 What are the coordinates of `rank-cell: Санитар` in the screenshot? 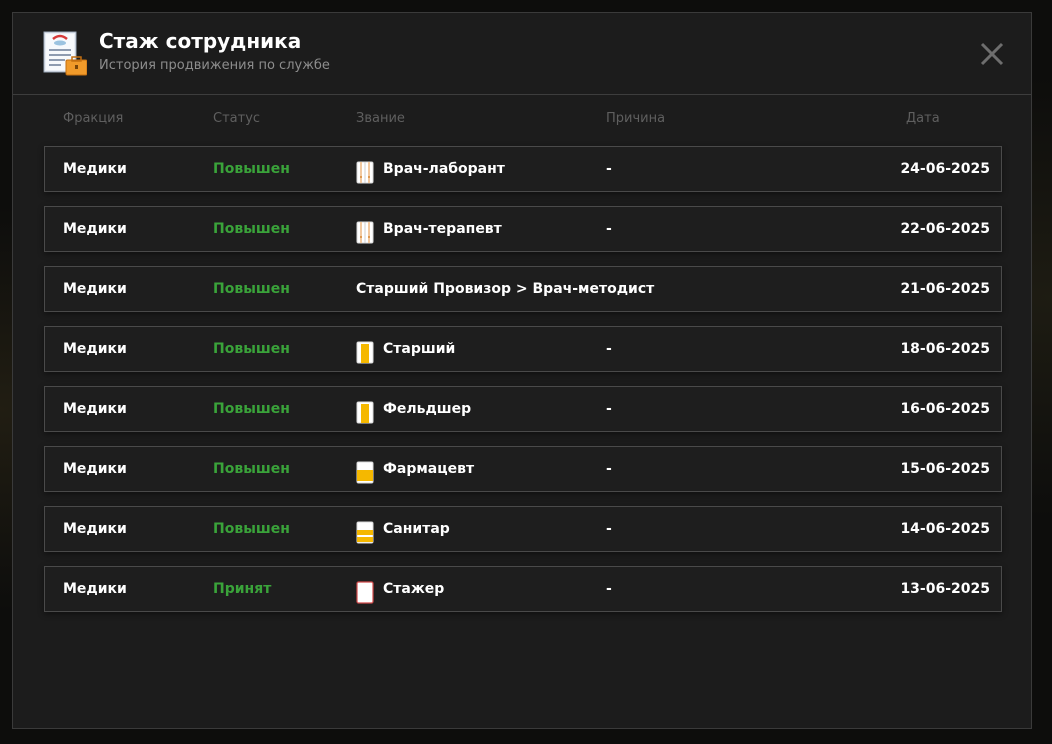 It's located at (403, 529).